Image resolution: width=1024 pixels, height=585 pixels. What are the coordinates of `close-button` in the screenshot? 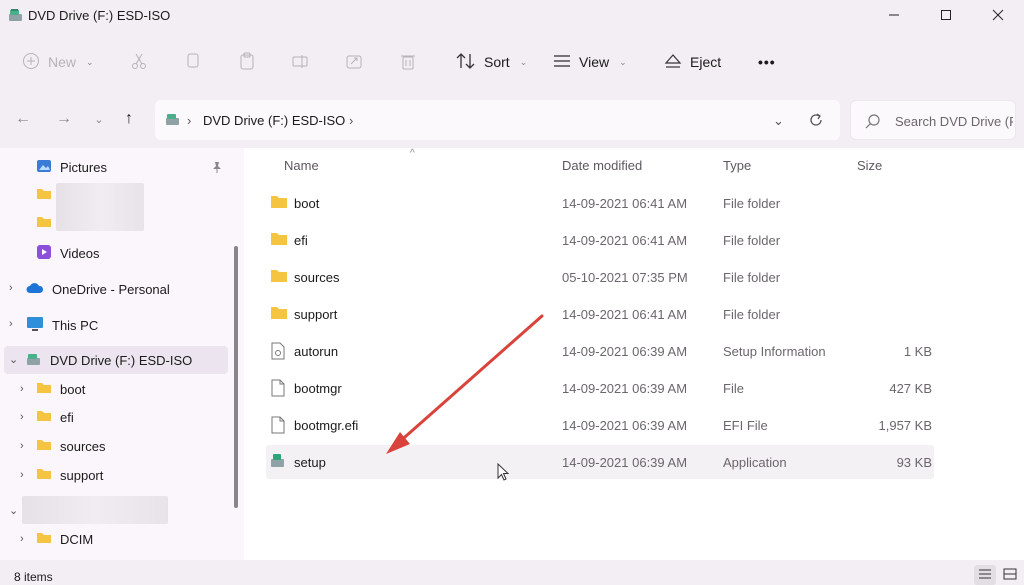 It's located at (998, 15).